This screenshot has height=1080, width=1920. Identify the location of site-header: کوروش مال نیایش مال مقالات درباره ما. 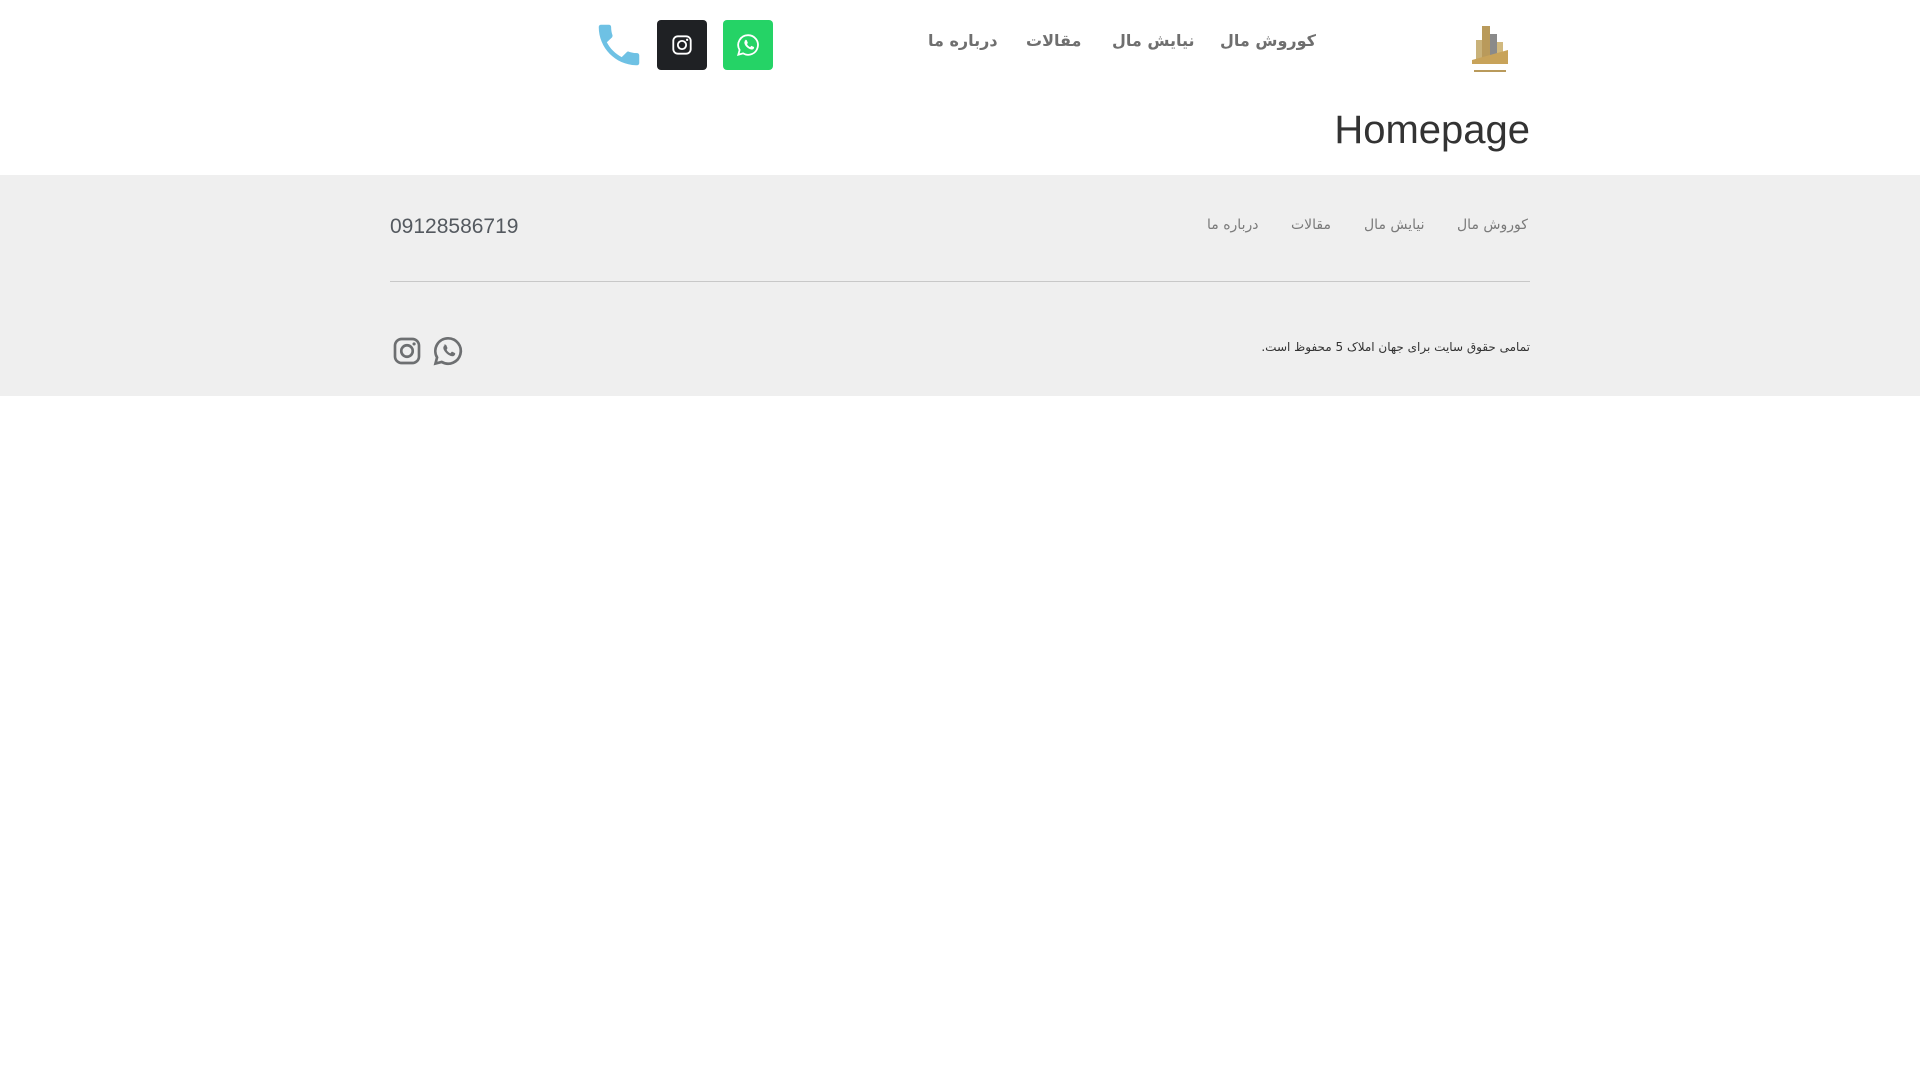
(960, 50).